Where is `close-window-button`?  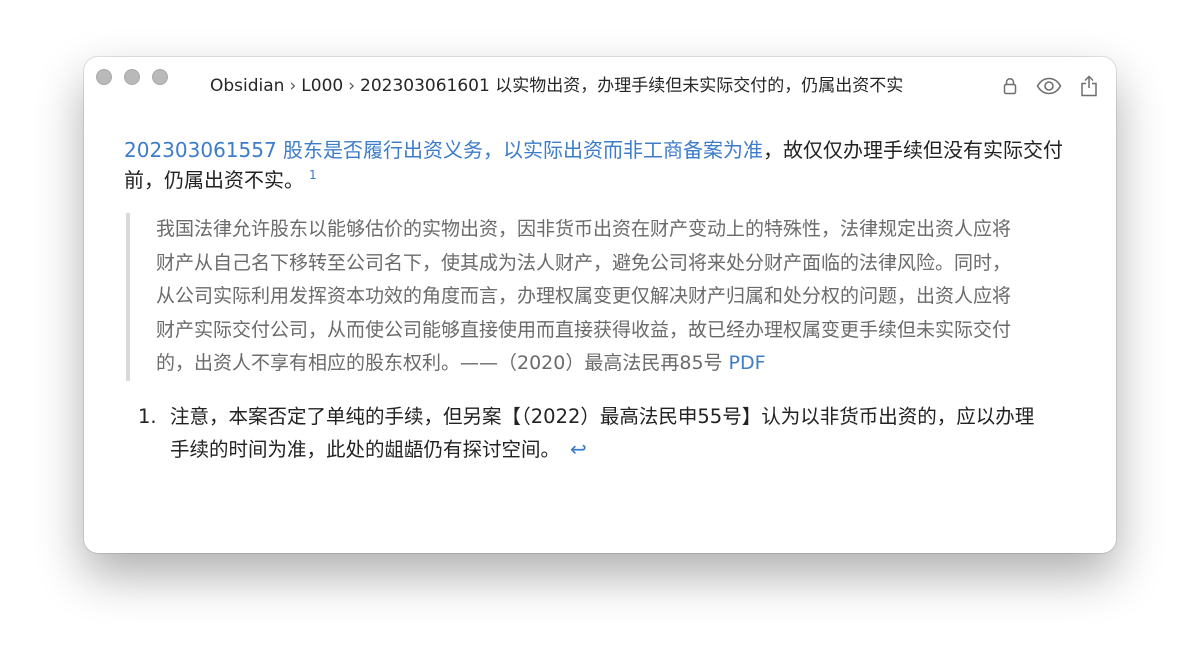
close-window-button is located at coordinates (104, 77).